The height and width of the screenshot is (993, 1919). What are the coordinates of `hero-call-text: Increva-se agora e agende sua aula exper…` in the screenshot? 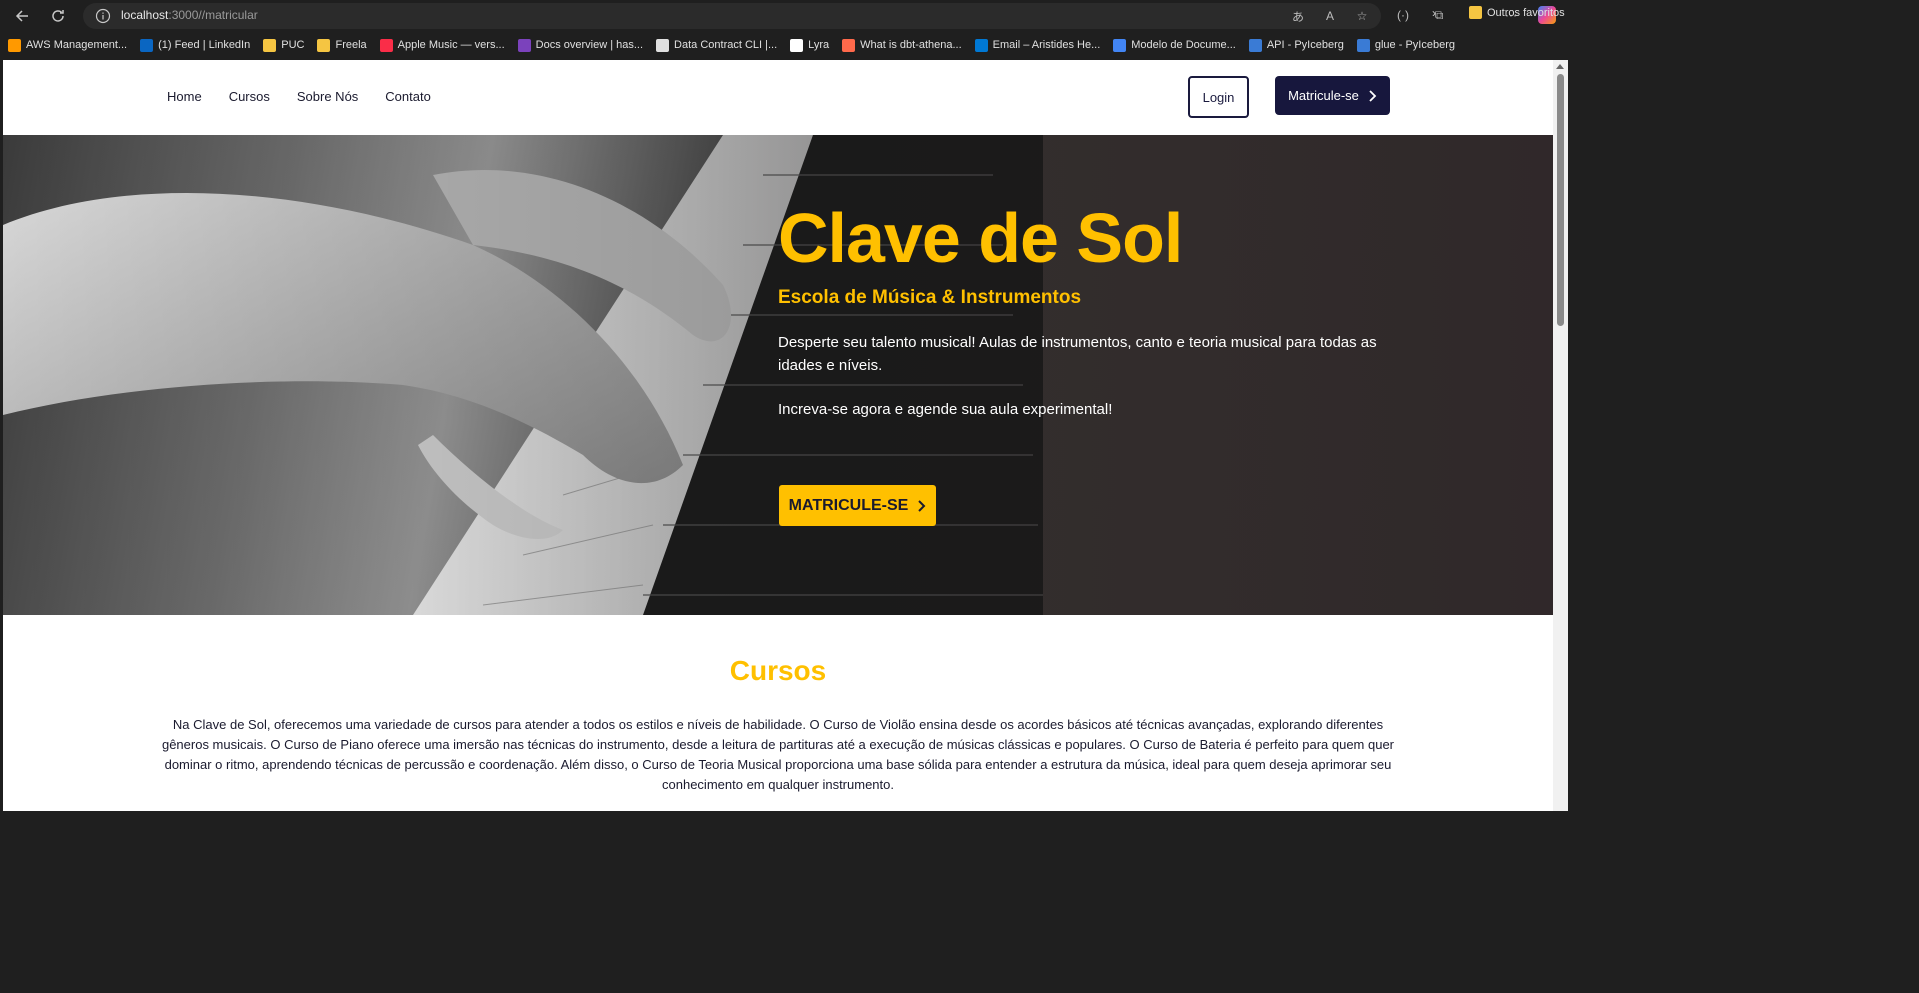 It's located at (945, 409).